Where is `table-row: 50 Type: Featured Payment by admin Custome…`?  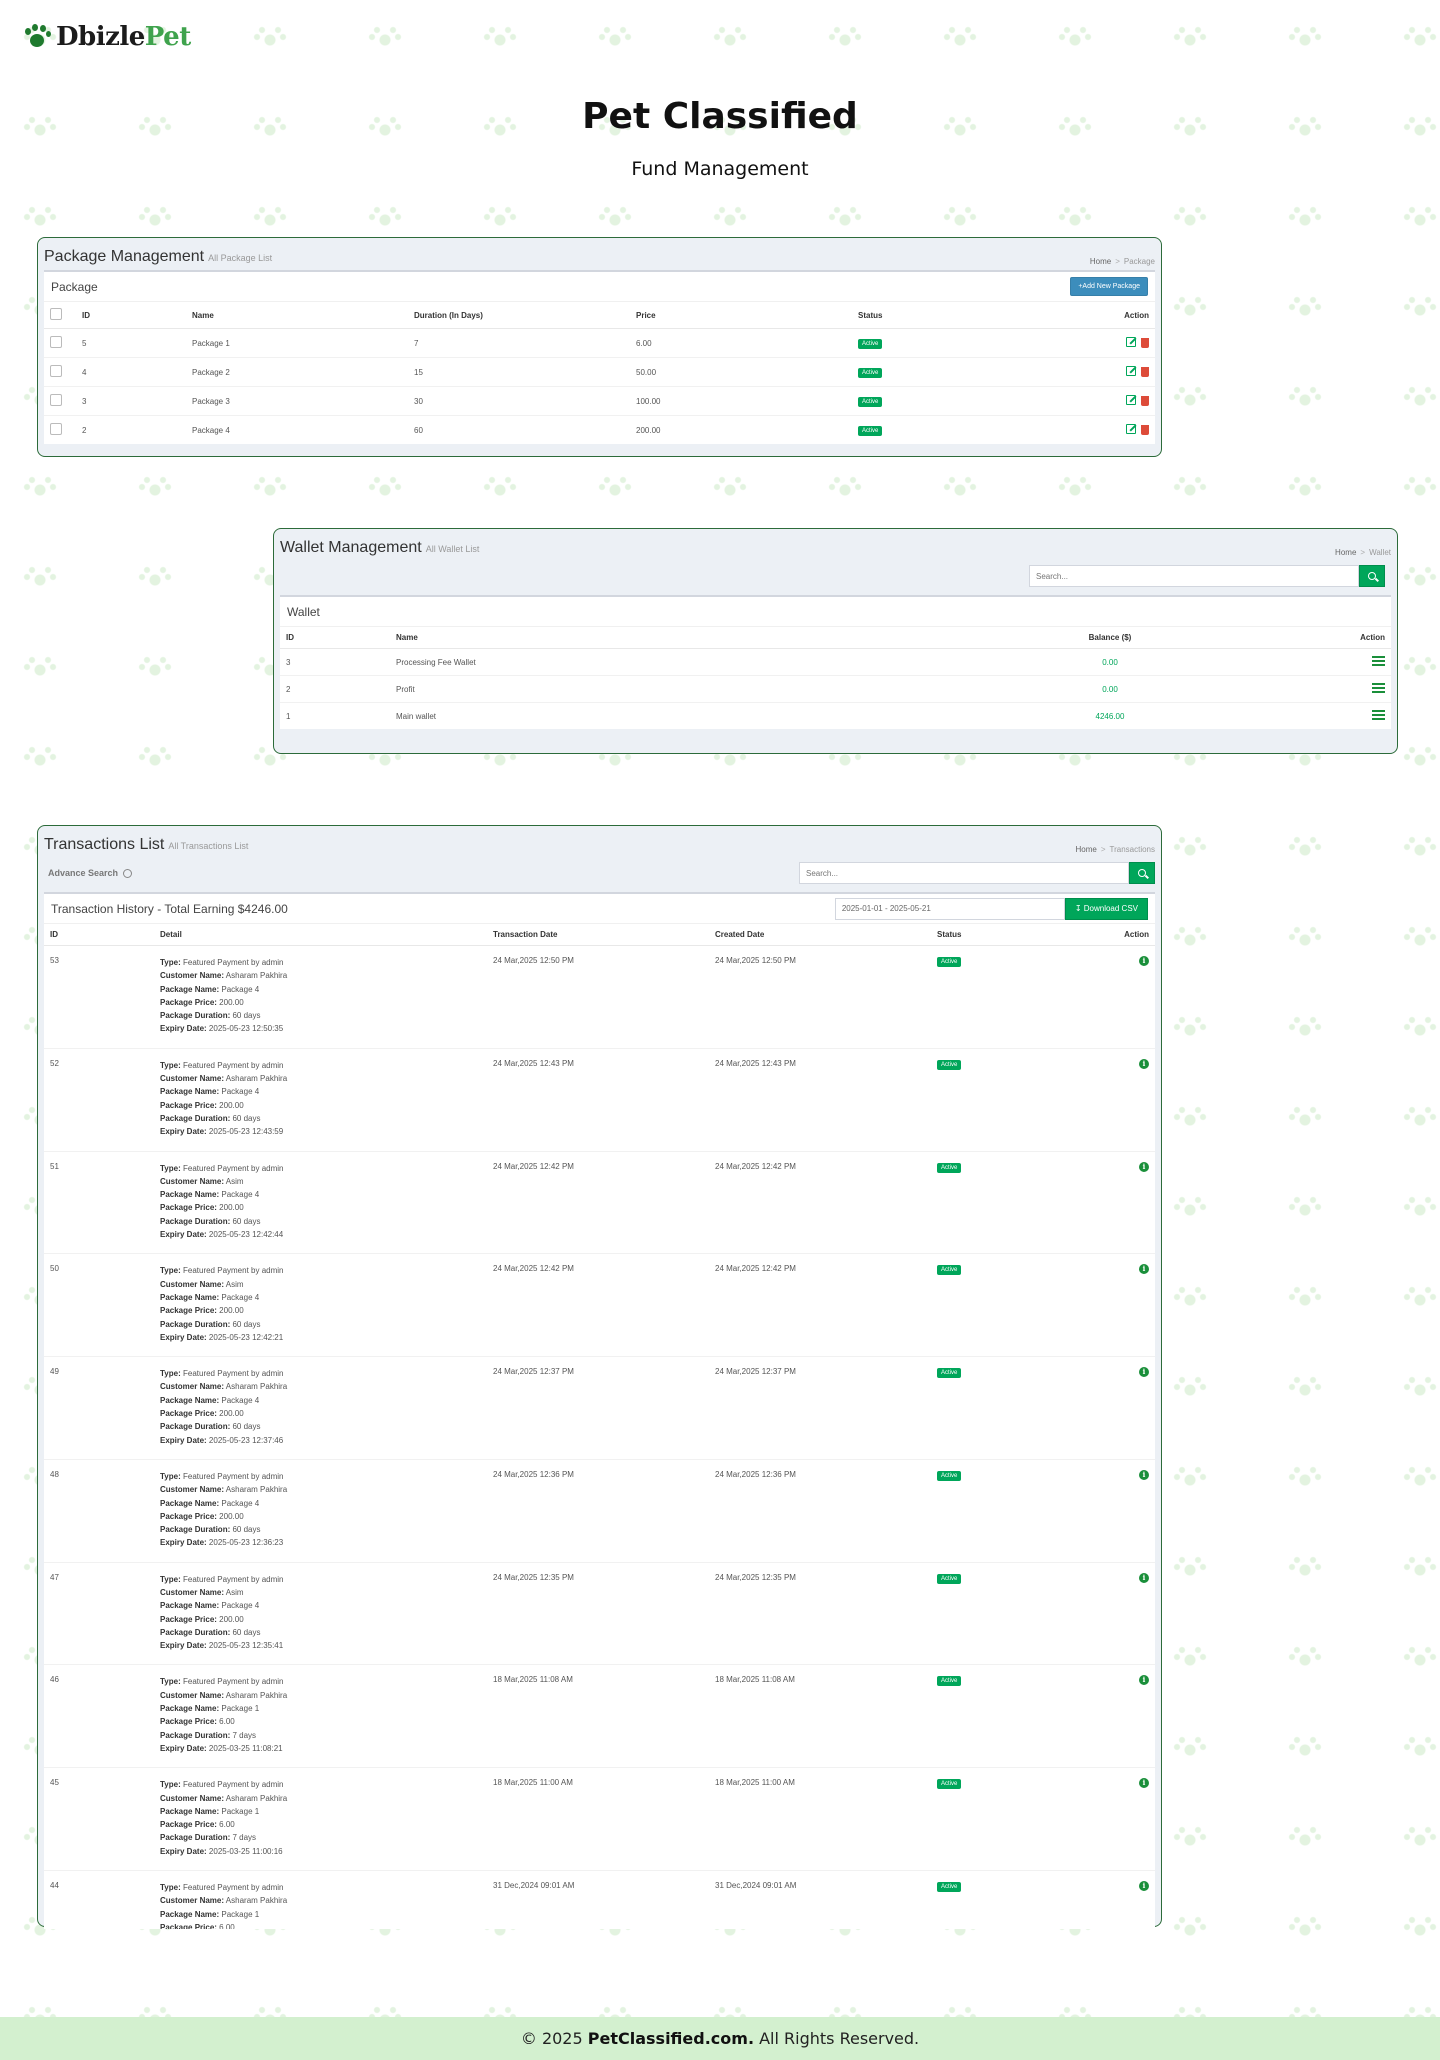 table-row: 50 Type: Featured Payment by admin Custome… is located at coordinates (599, 1305).